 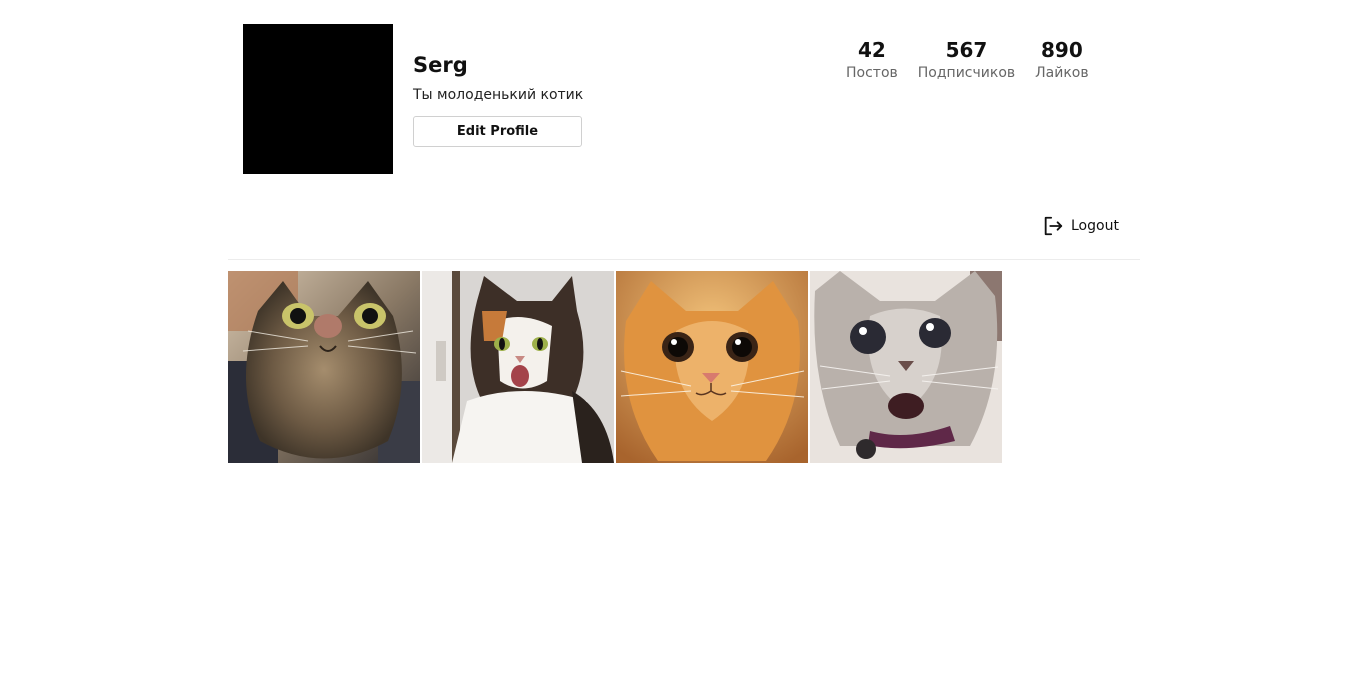 I want to click on stat-label: Лайков, so click(x=1062, y=73).